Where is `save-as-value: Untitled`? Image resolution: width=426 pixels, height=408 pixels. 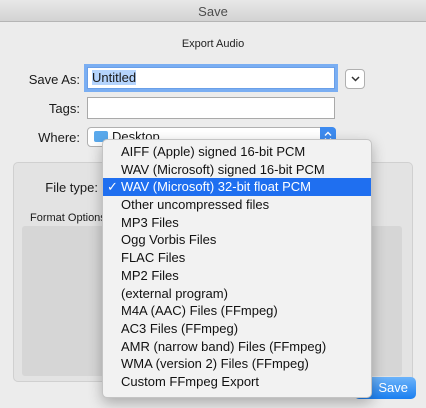
save-as-value: Untitled is located at coordinates (114, 77).